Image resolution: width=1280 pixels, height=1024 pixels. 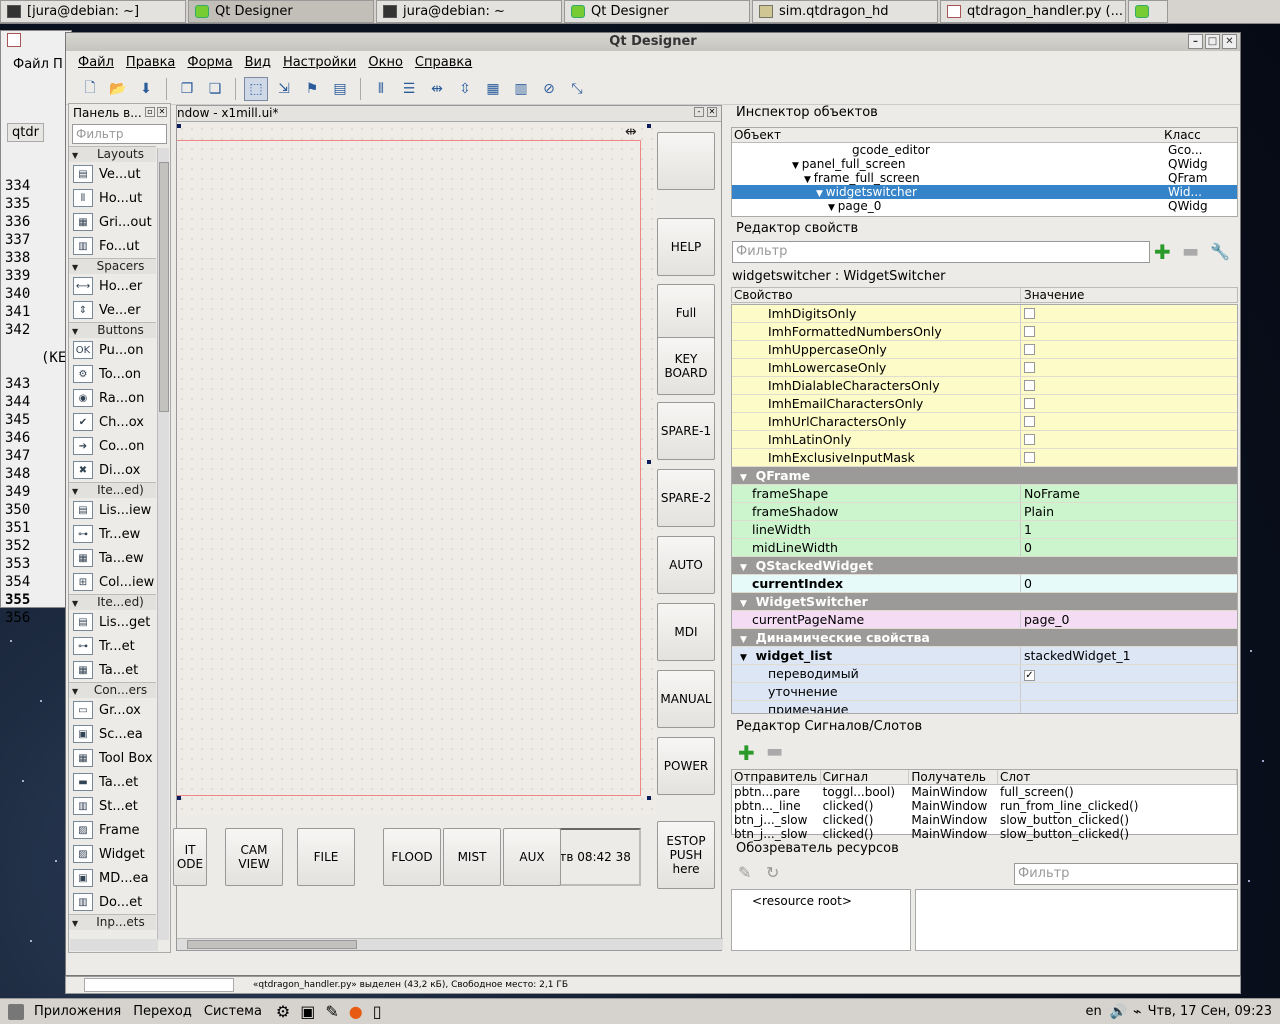 What do you see at coordinates (162, 1011) in the screenshot?
I see `panel-menu: Переход` at bounding box center [162, 1011].